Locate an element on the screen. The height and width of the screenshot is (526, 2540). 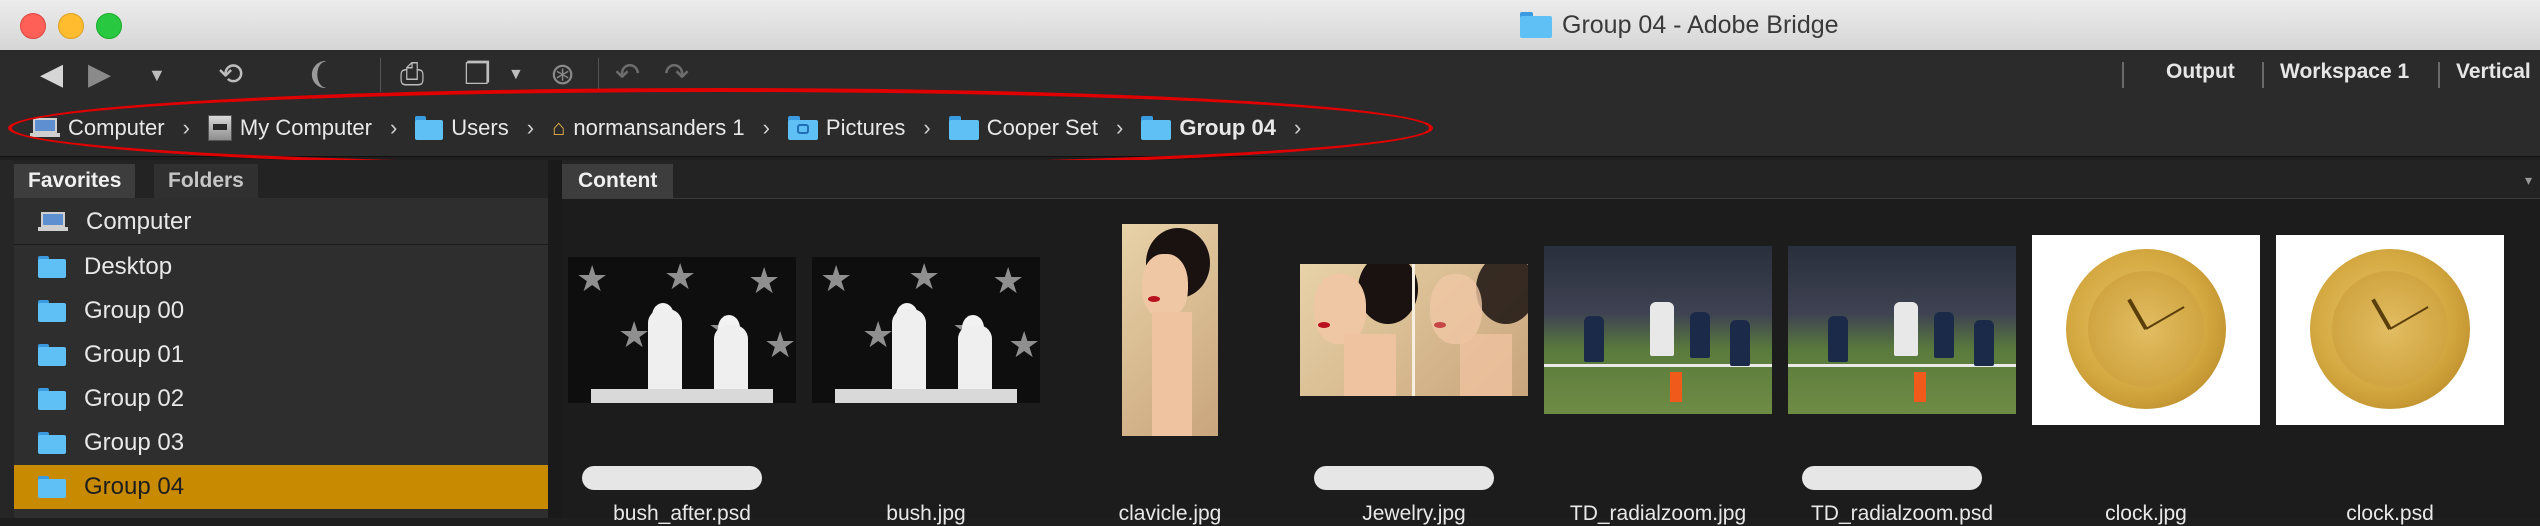
favorite-computer: Computer is located at coordinates (281, 222).